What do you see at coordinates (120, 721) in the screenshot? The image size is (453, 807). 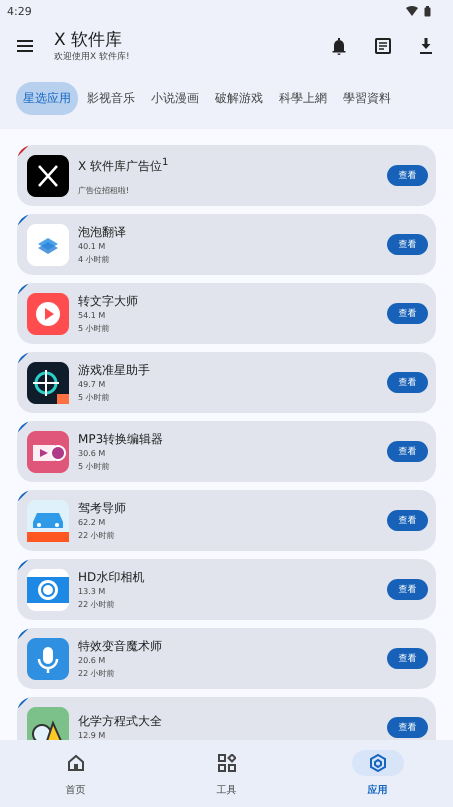 I see `app-name: 化学方程式大全` at bounding box center [120, 721].